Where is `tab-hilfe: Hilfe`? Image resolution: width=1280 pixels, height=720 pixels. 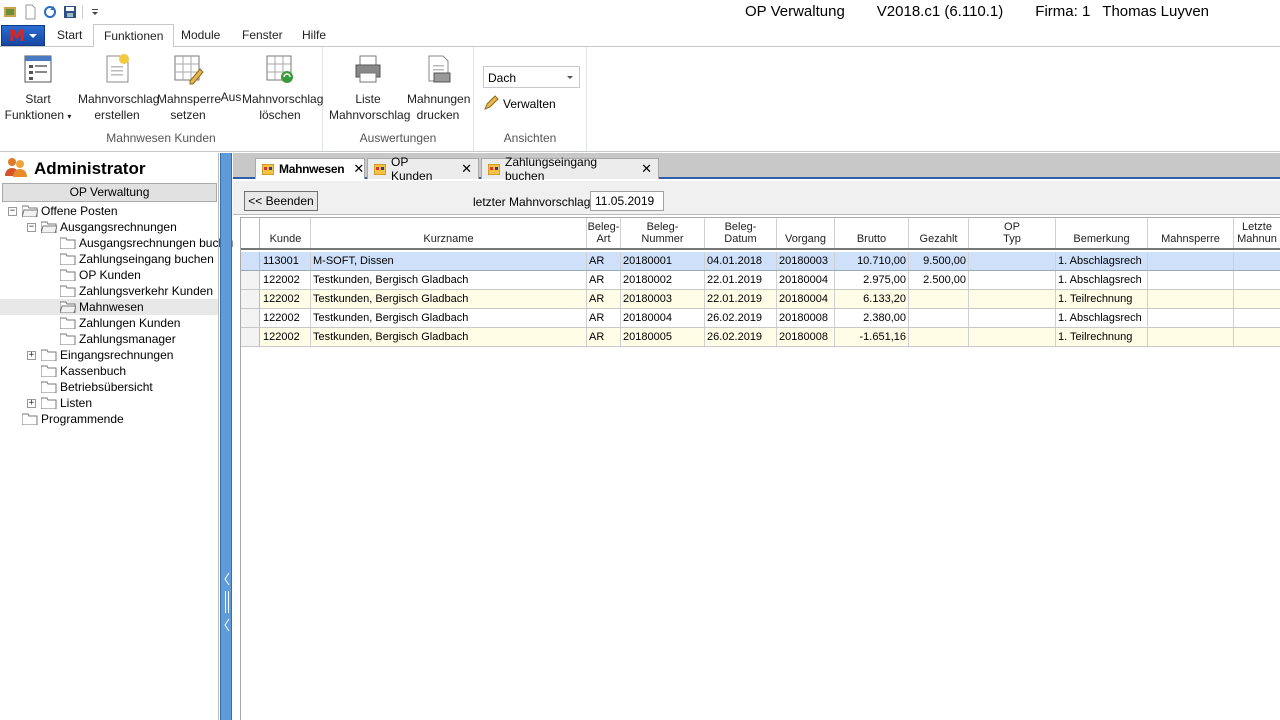
tab-hilfe: Hilfe is located at coordinates (314, 35).